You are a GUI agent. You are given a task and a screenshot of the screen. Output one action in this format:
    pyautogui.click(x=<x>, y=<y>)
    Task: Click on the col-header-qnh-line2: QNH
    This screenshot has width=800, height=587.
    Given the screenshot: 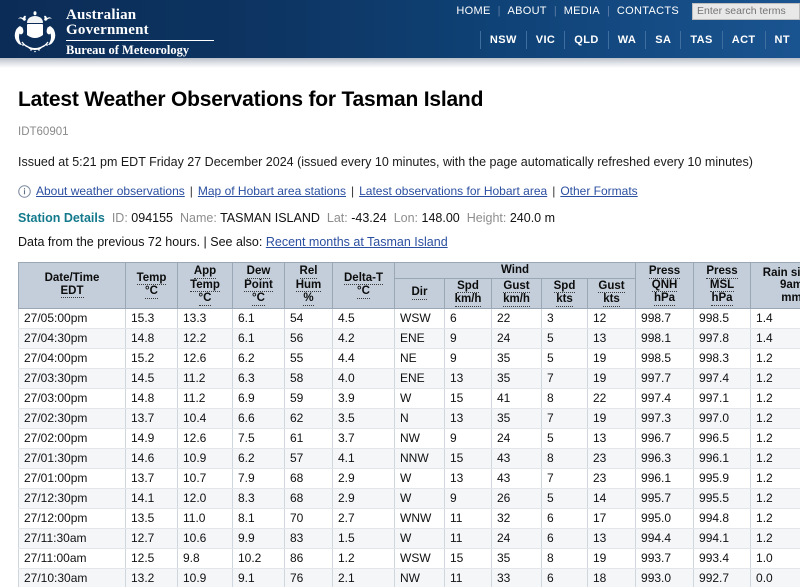 What is the action you would take?
    pyautogui.click(x=664, y=285)
    